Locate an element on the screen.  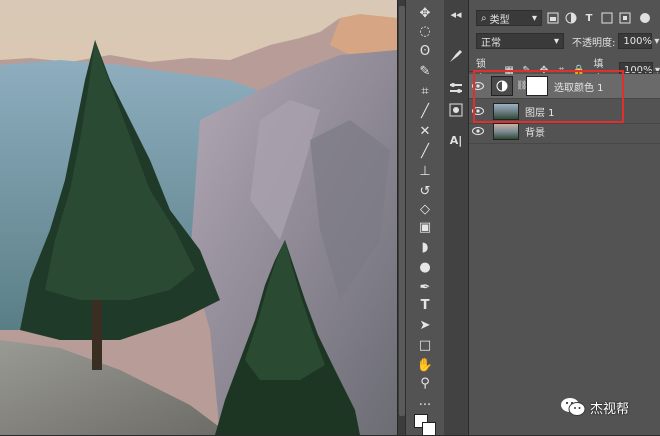
watermark-text: 杰视帮 is located at coordinates (610, 409).